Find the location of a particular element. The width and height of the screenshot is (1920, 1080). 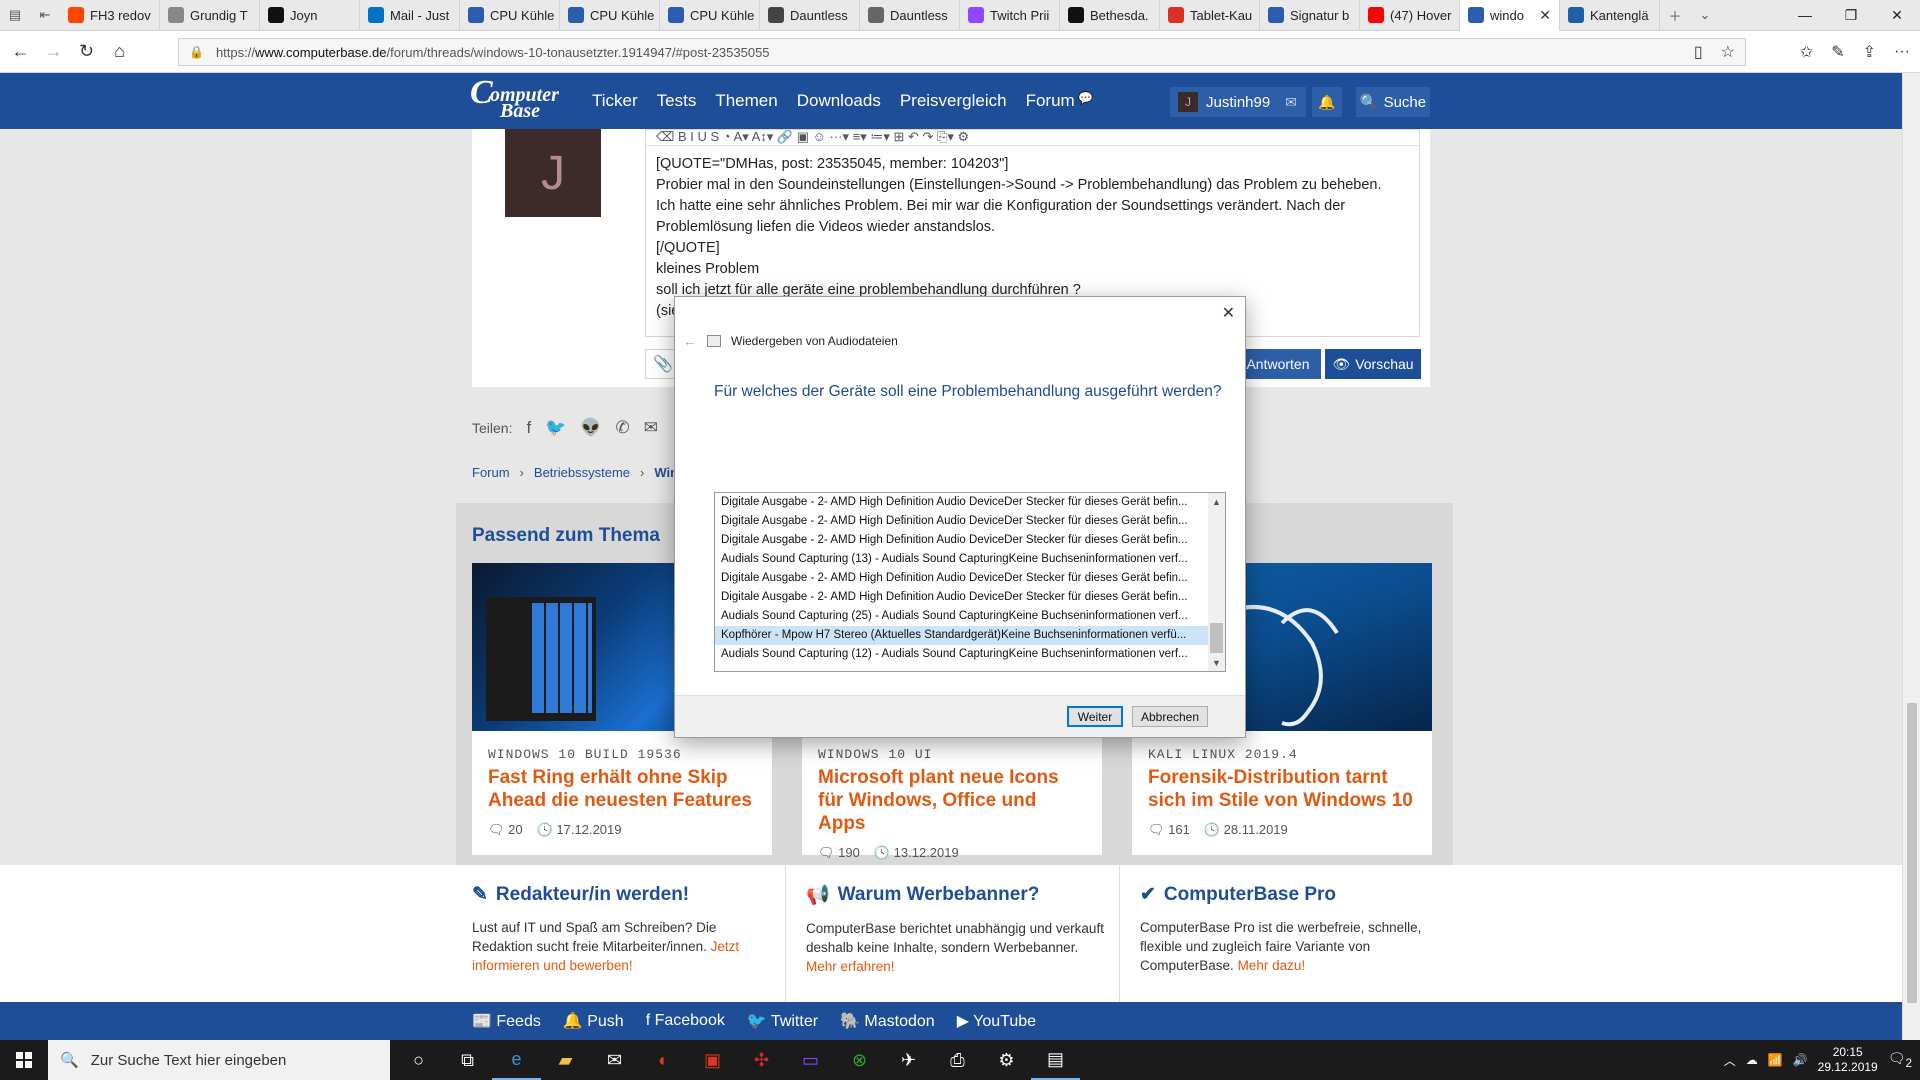

tab-actions-icon: ▤ is located at coordinates (15, 15).